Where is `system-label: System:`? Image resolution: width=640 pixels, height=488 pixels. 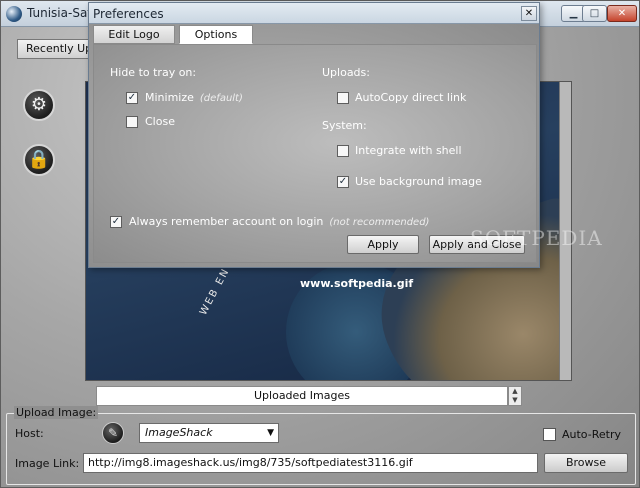 system-label: System: is located at coordinates (344, 125).